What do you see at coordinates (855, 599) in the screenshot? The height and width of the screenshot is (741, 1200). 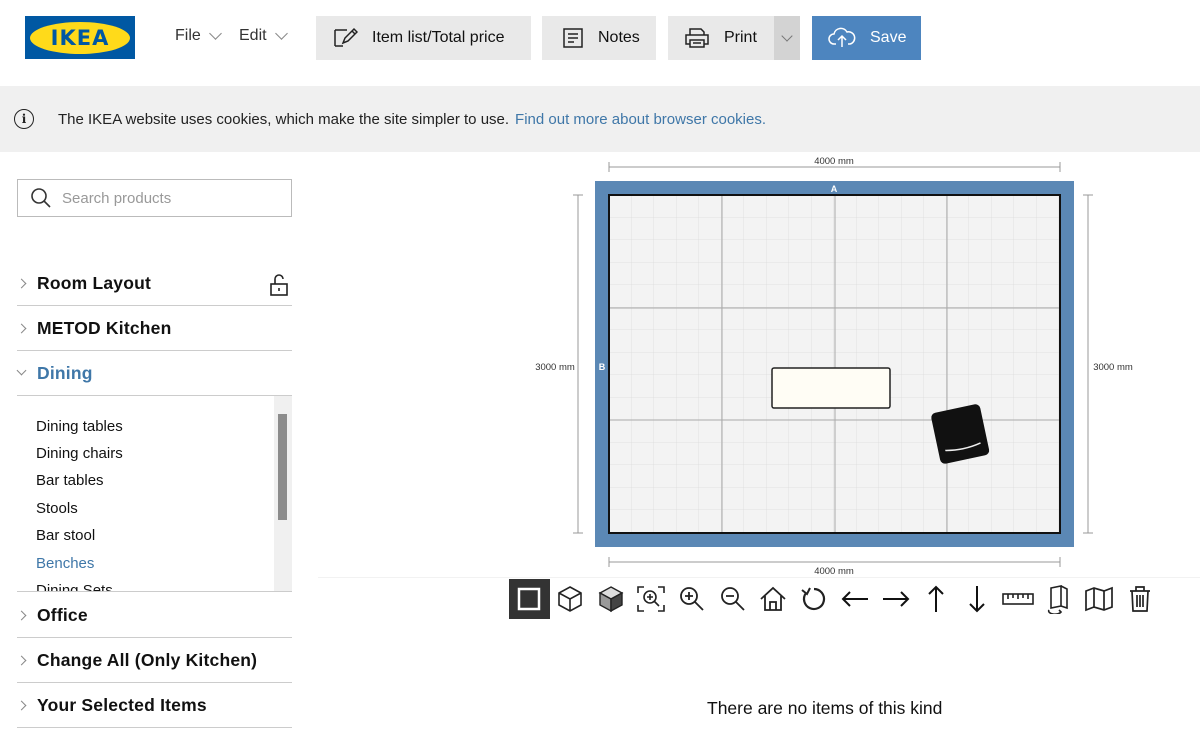 I see `arrow-left-icon` at bounding box center [855, 599].